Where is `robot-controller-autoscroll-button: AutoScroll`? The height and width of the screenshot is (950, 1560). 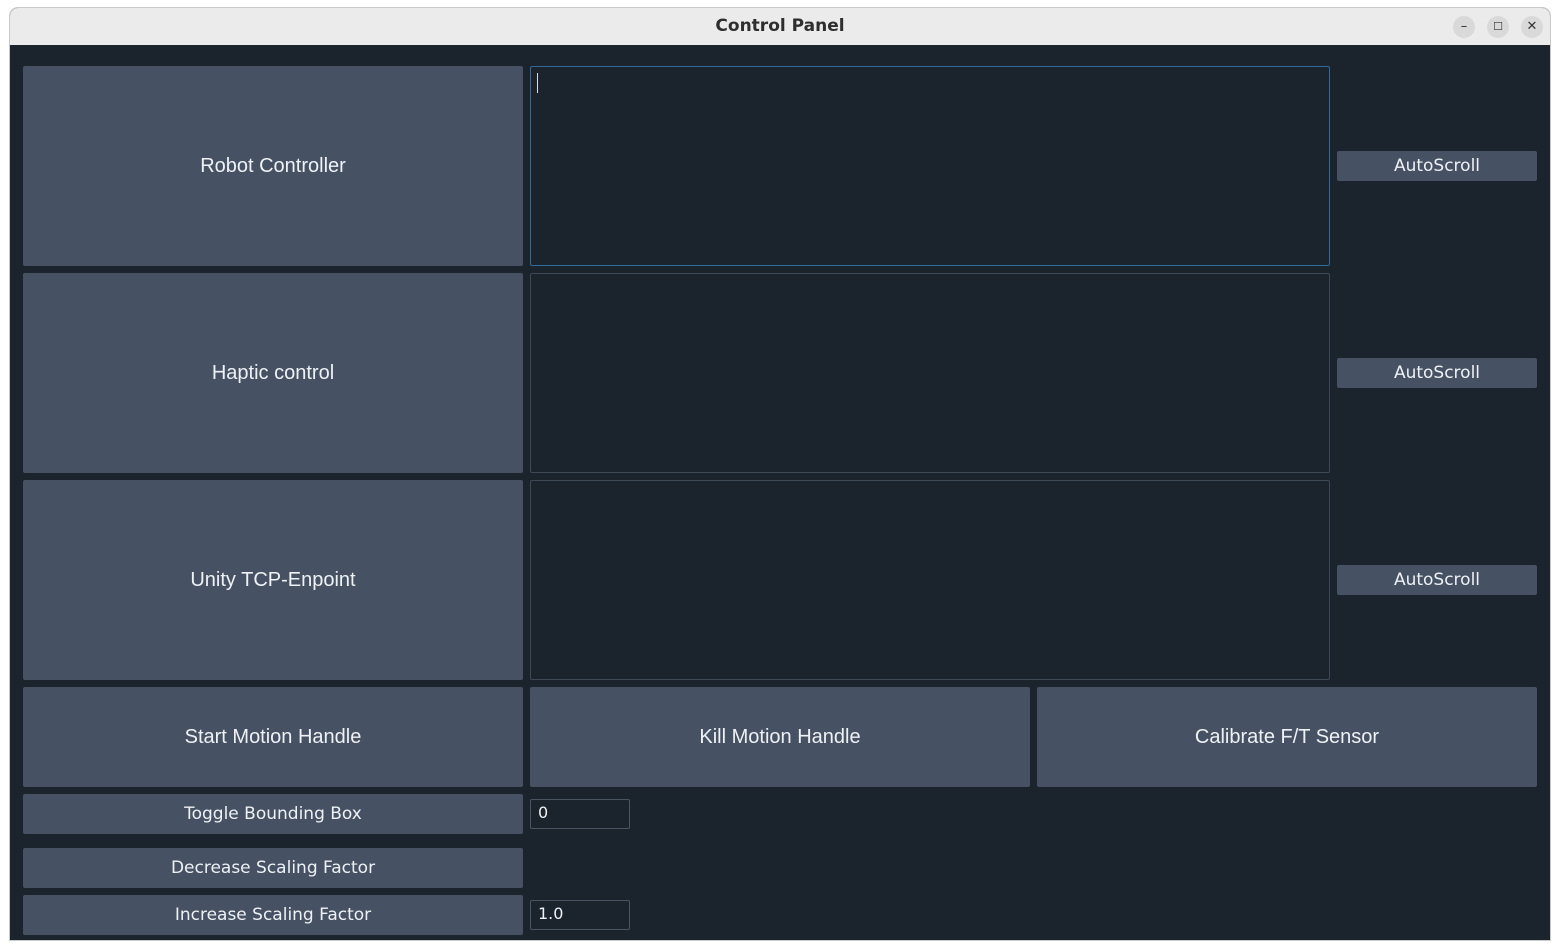 robot-controller-autoscroll-button: AutoScroll is located at coordinates (1437, 166).